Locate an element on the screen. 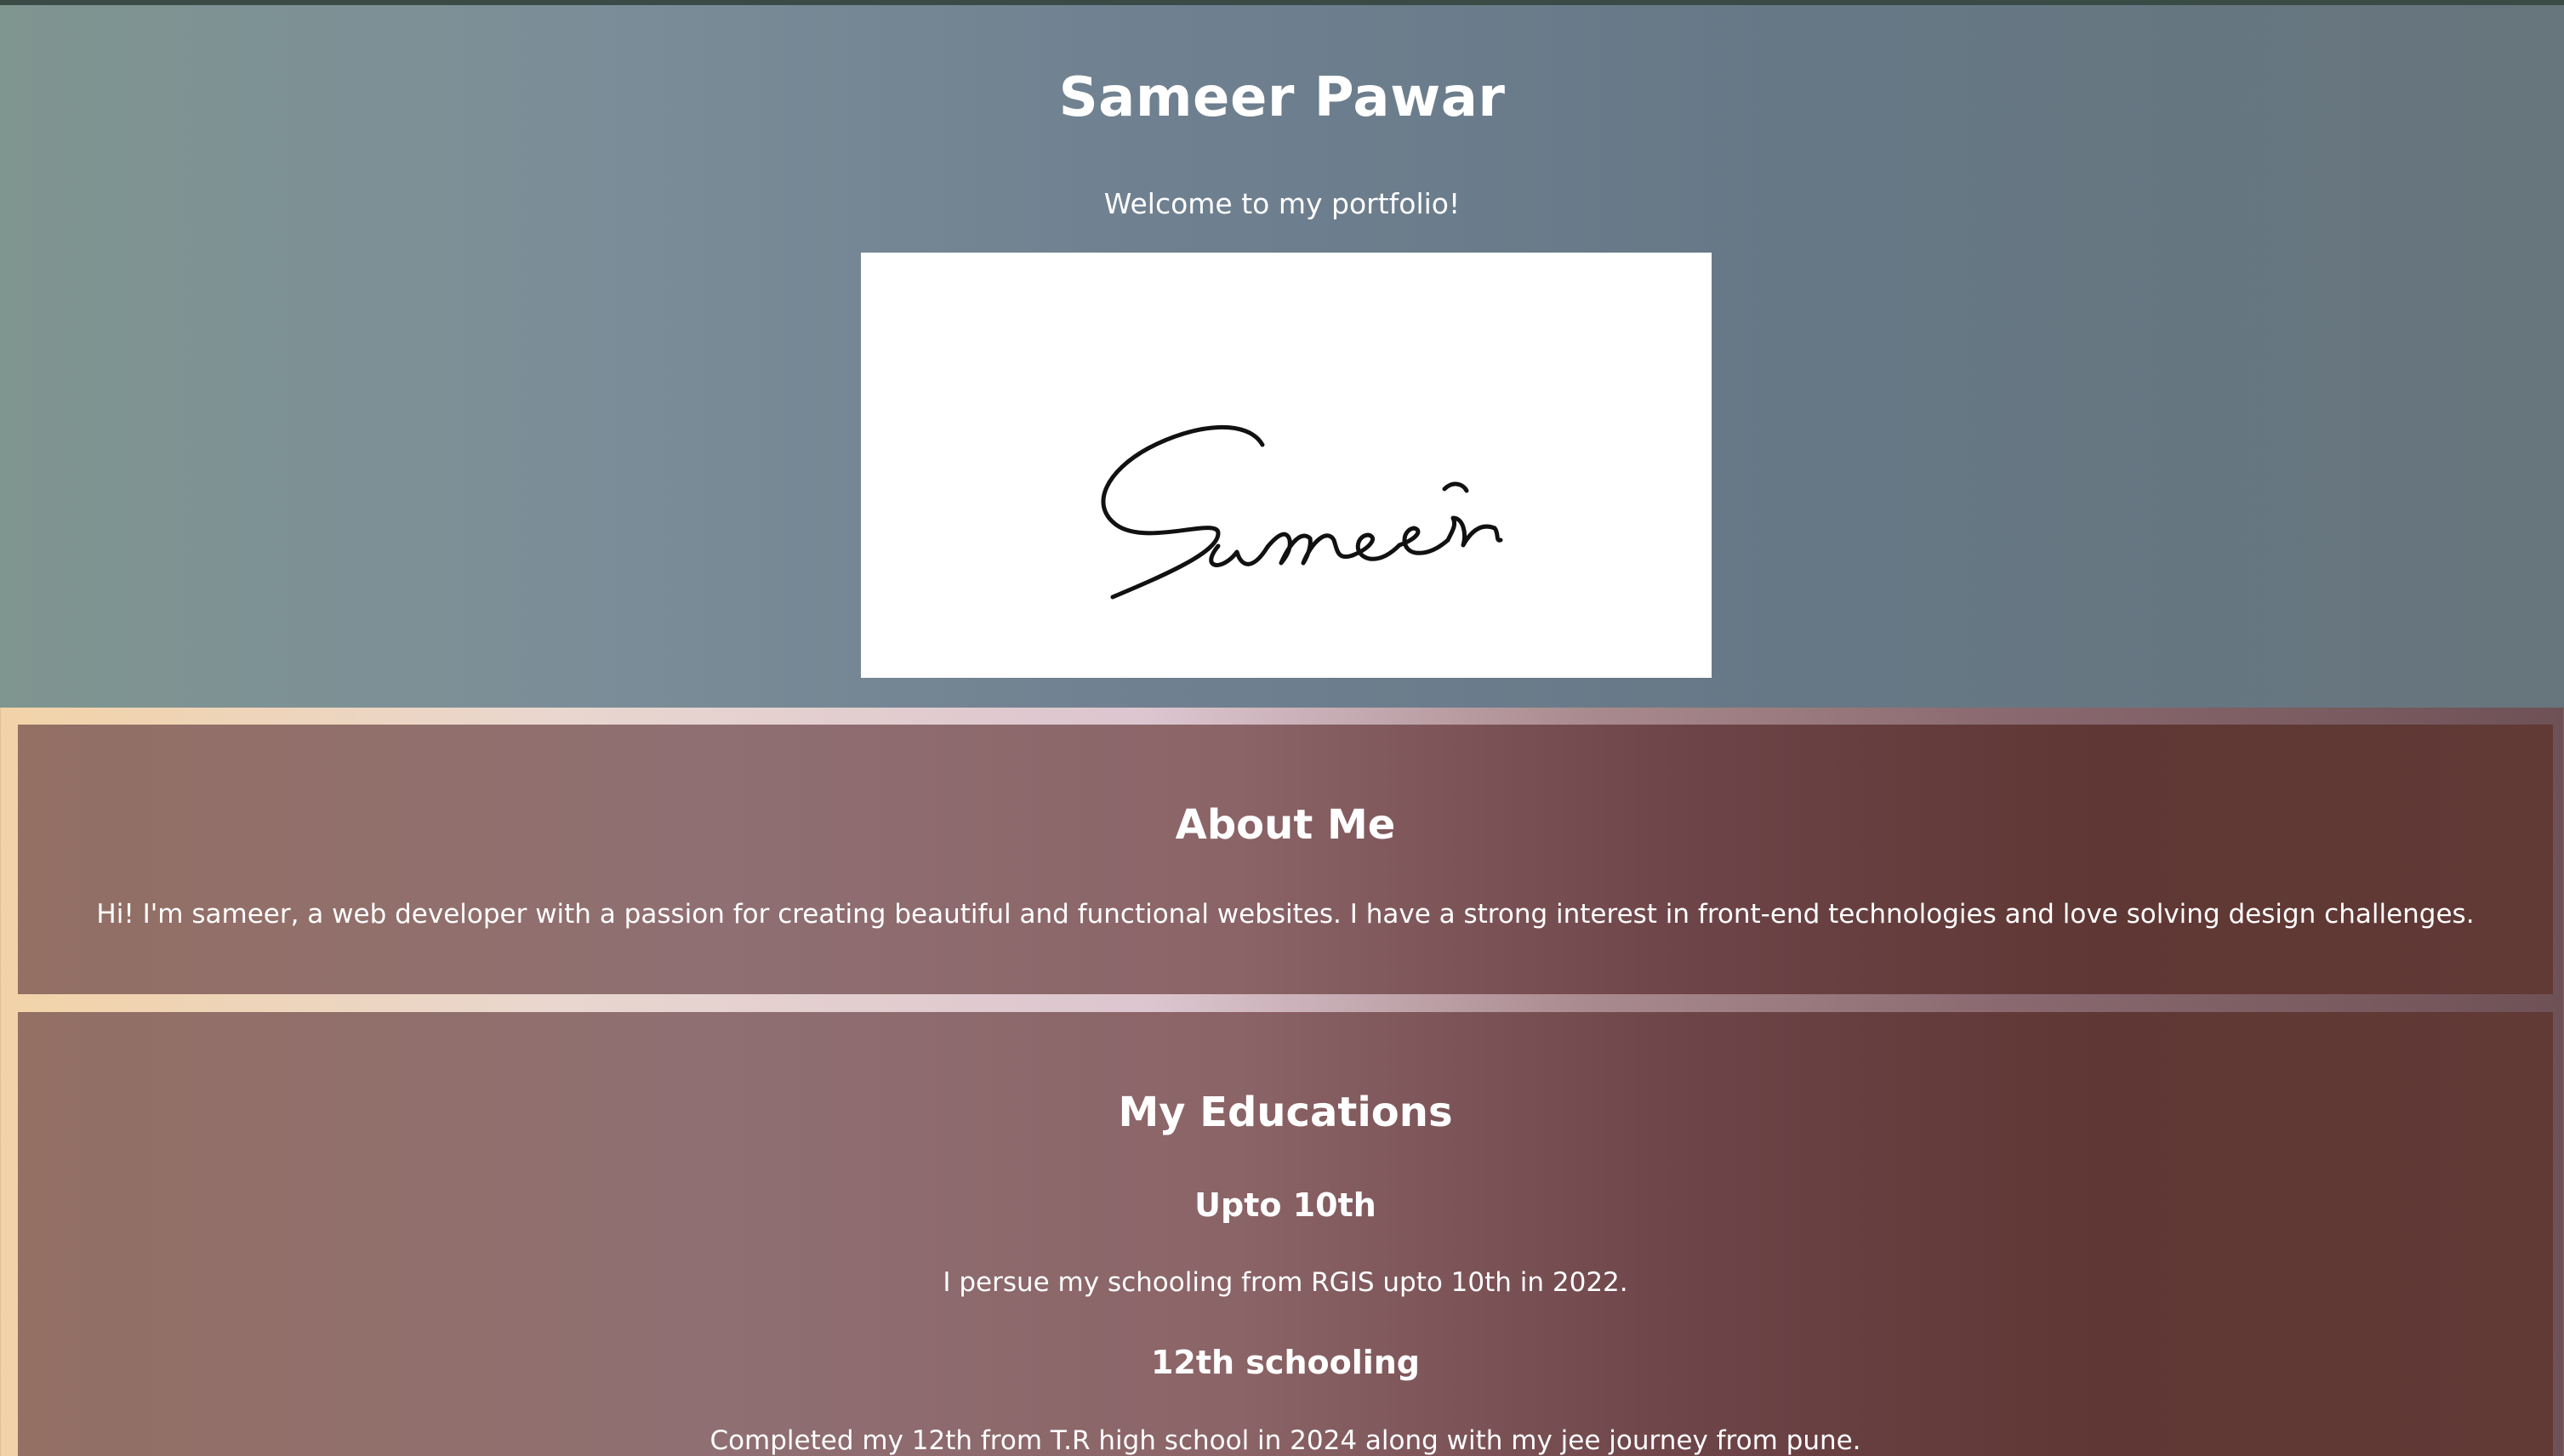 The height and width of the screenshot is (1456, 2564). about-heading: About Me is located at coordinates (1286, 825).